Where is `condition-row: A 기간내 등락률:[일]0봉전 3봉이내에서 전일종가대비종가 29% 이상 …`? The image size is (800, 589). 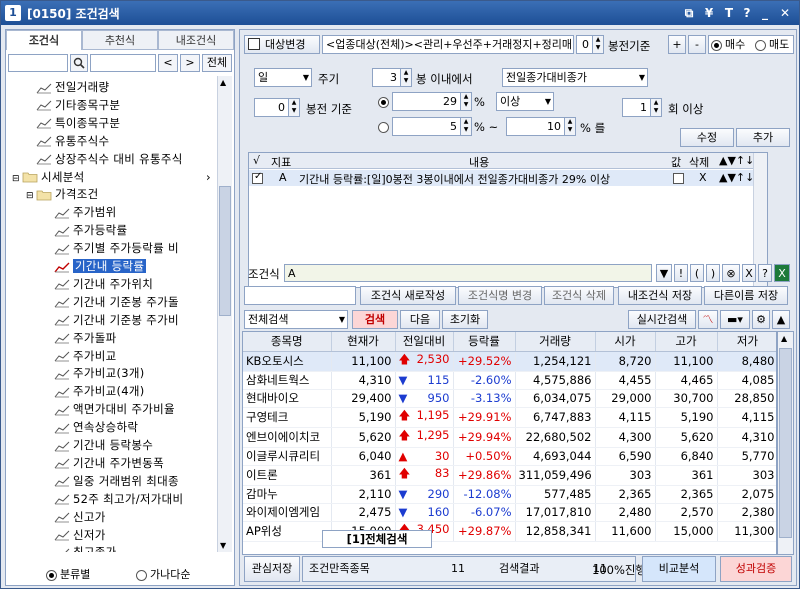 condition-row: A 기간내 등락률:[일]0봉전 3봉이내에서 전일종가대비종가 29% 이상 … is located at coordinates (508, 178).